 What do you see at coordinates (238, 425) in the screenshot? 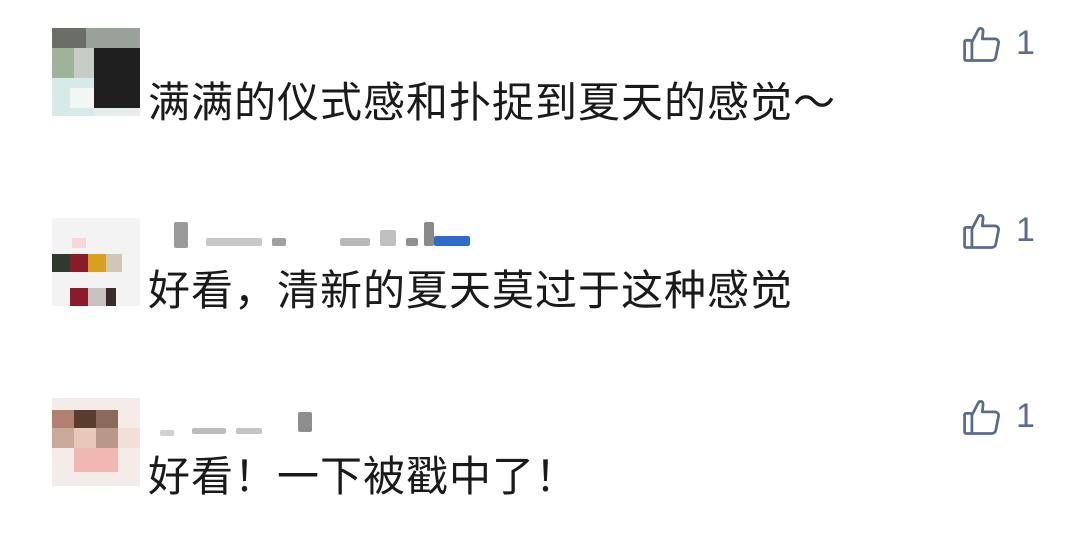
I see `username-blurred` at bounding box center [238, 425].